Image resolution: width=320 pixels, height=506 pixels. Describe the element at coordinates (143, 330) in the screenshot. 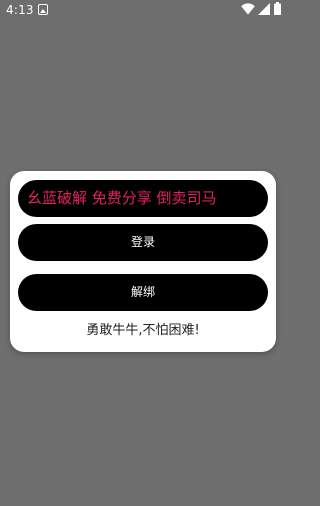

I see `dialog-motto-text: 勇敢牛牛,不怕困难!` at that location.